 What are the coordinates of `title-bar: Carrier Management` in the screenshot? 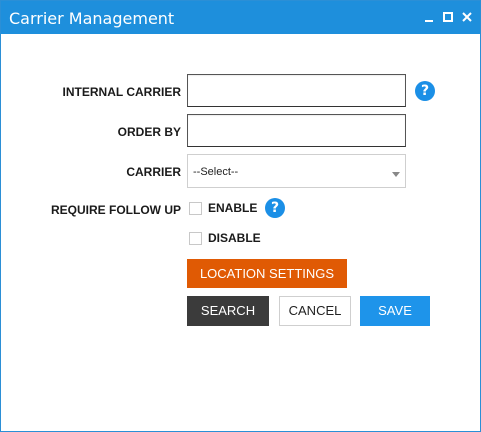 It's located at (240, 17).